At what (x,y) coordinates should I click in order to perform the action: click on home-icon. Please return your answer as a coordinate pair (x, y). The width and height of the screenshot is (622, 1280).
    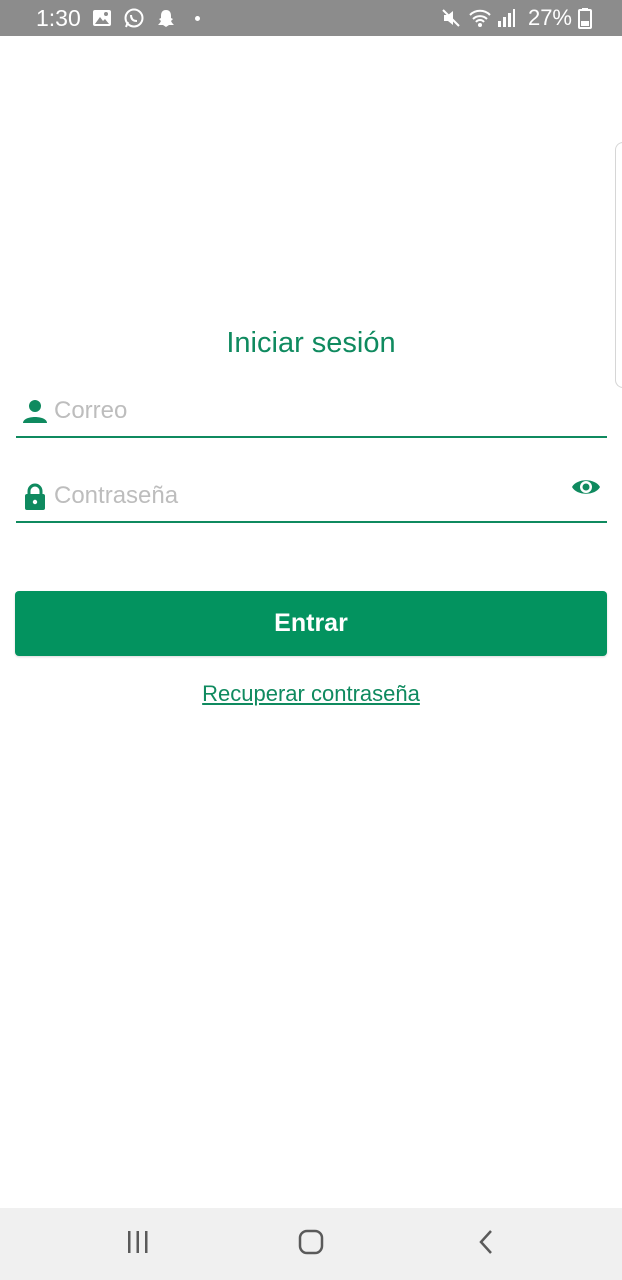
    Looking at the image, I should click on (311, 1244).